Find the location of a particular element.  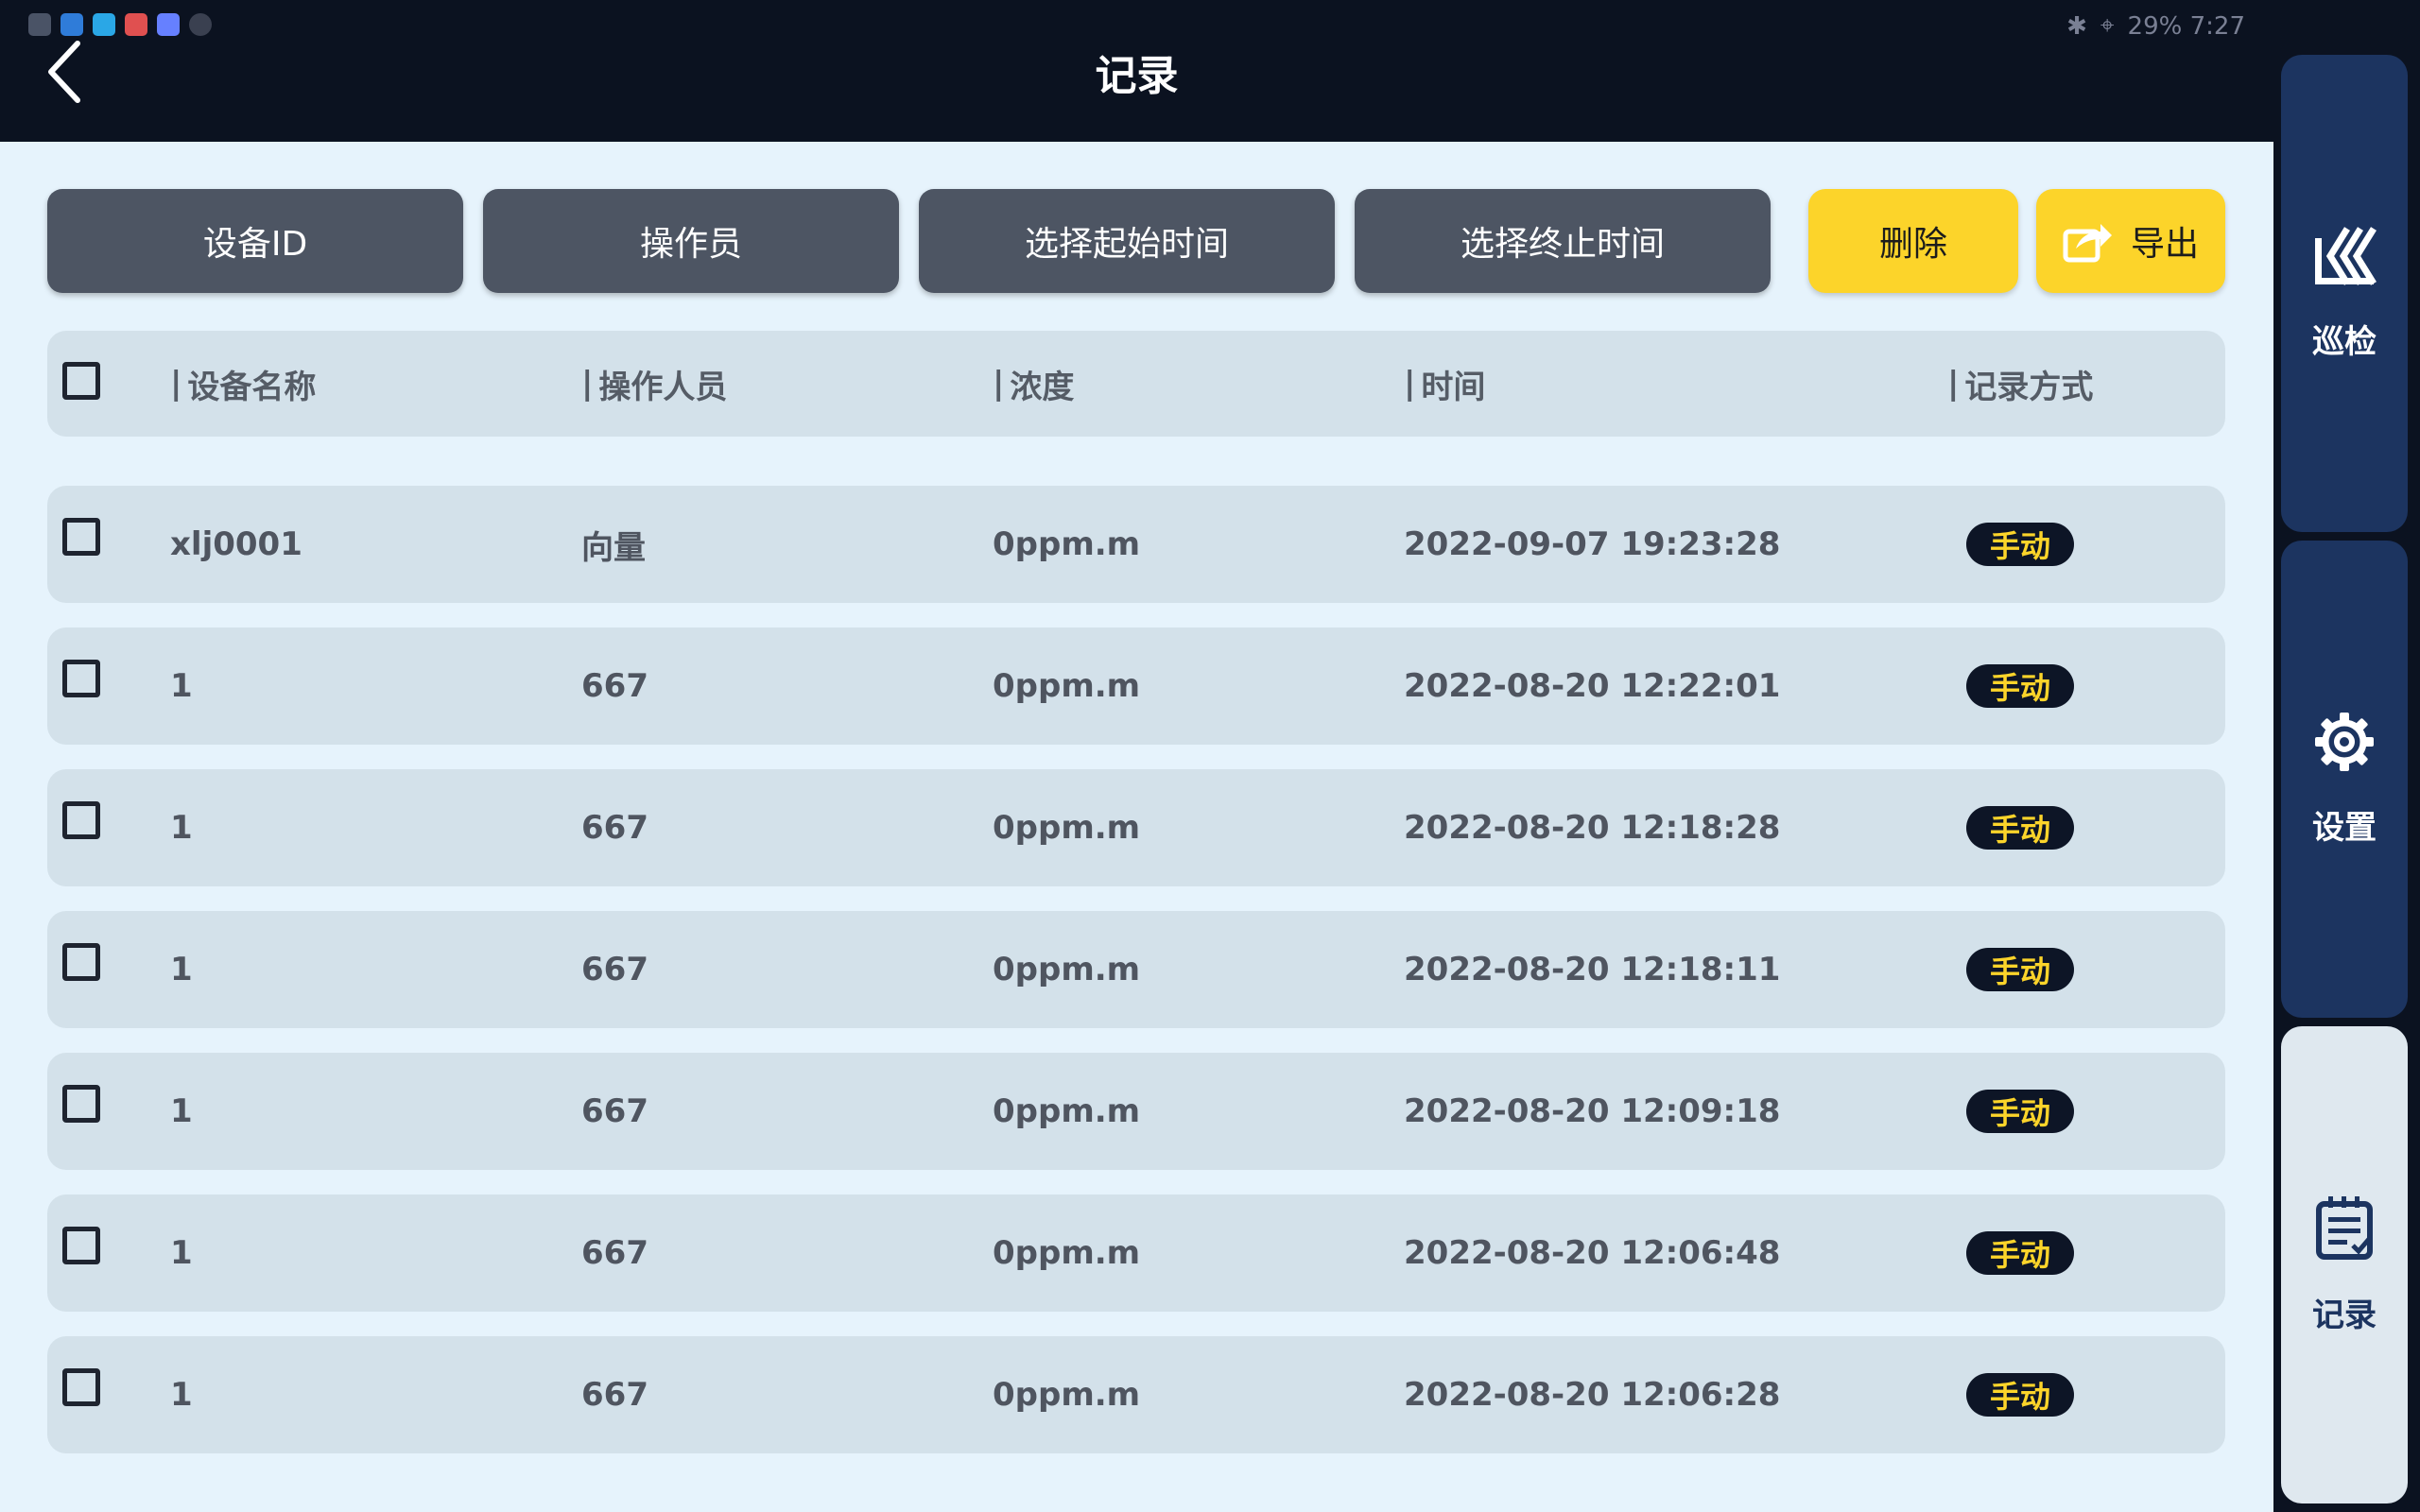

delete-label: 删除 is located at coordinates (1912, 244).